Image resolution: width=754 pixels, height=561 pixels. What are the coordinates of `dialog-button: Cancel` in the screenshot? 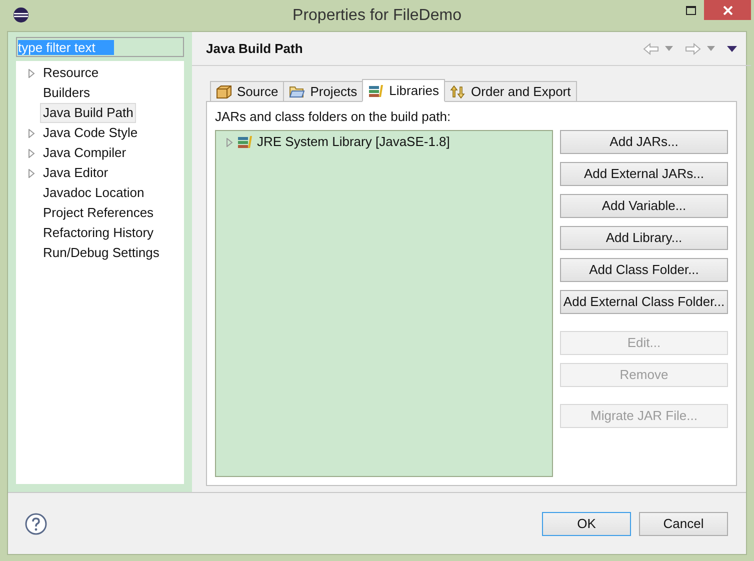 It's located at (683, 524).